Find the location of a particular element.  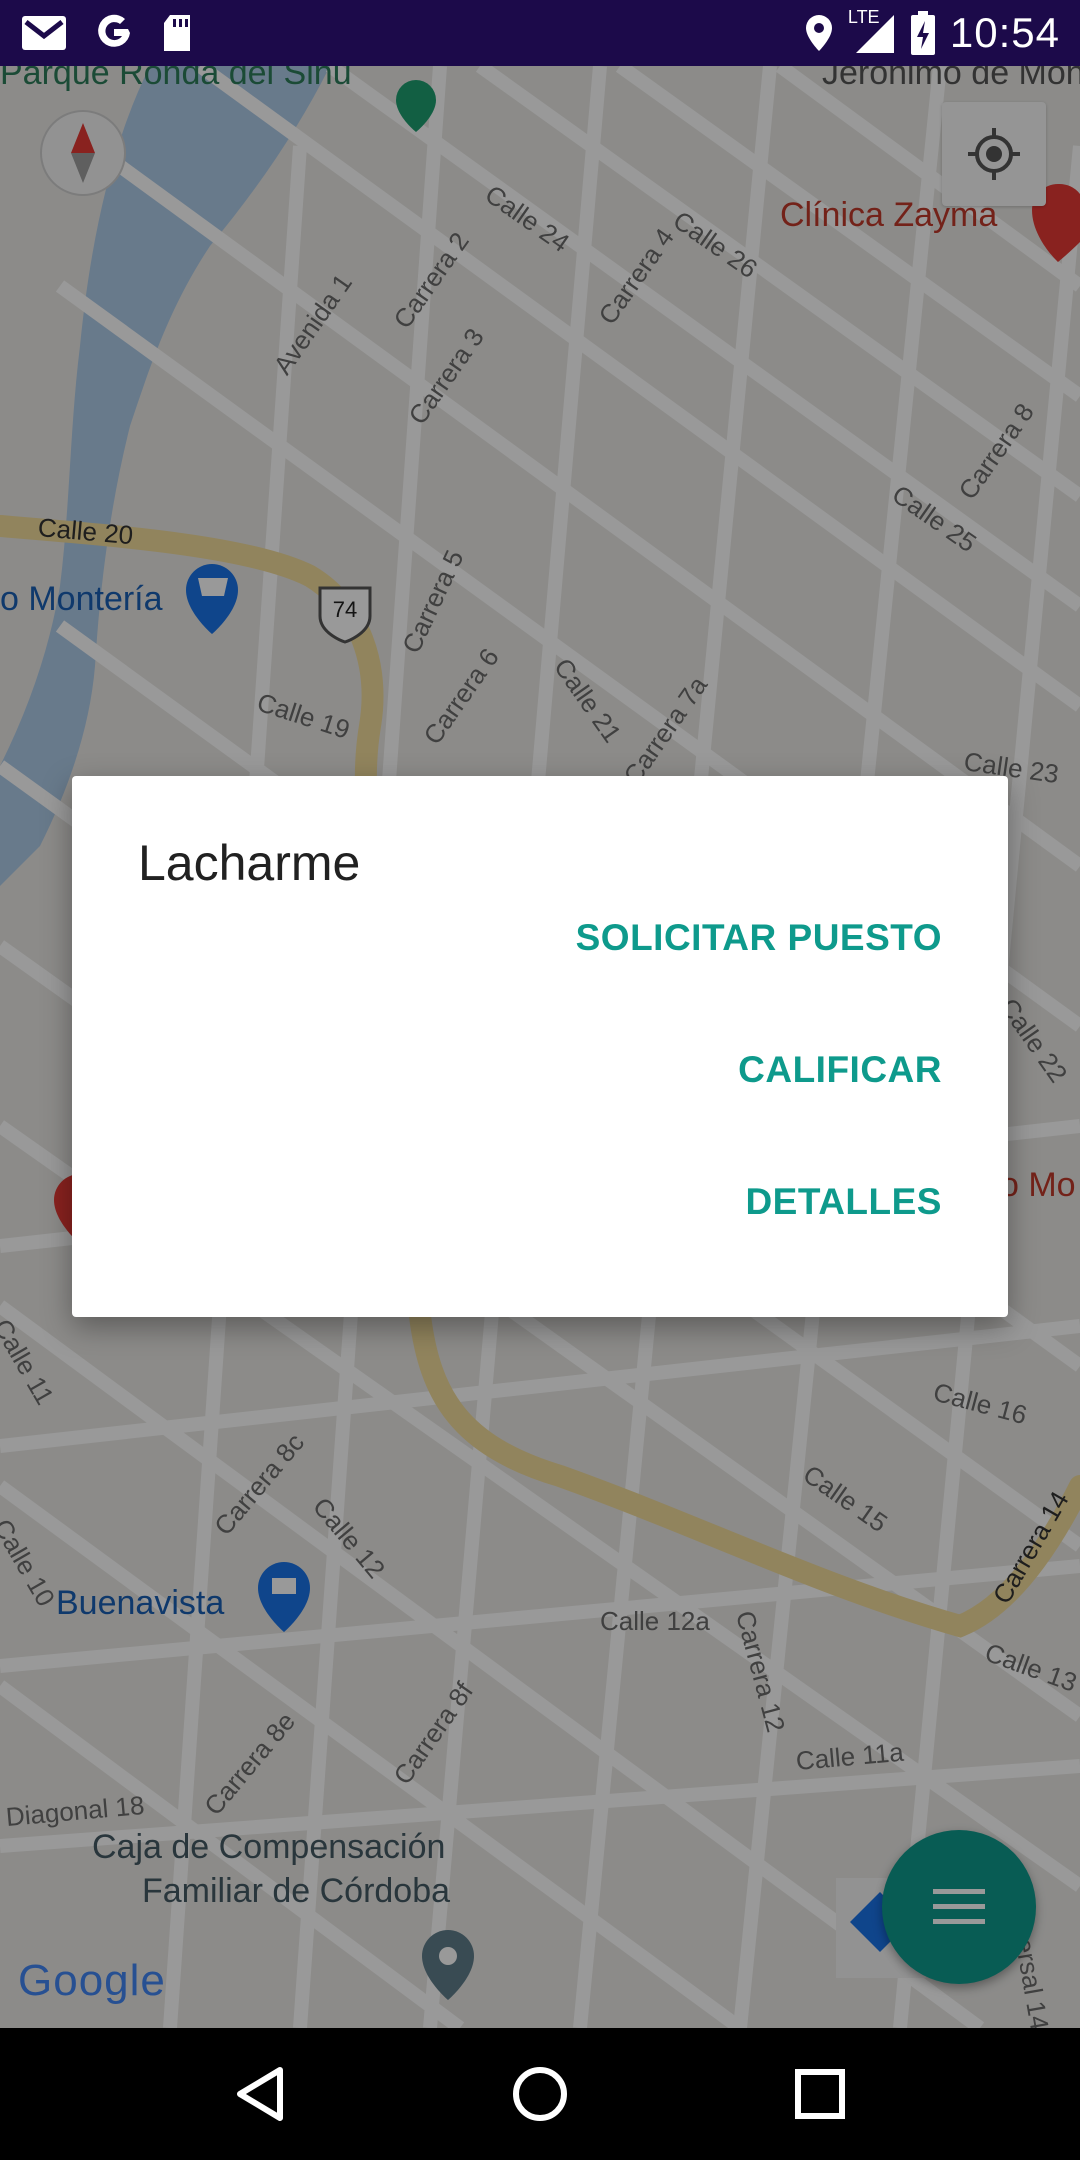

recents-icon is located at coordinates (820, 2094).